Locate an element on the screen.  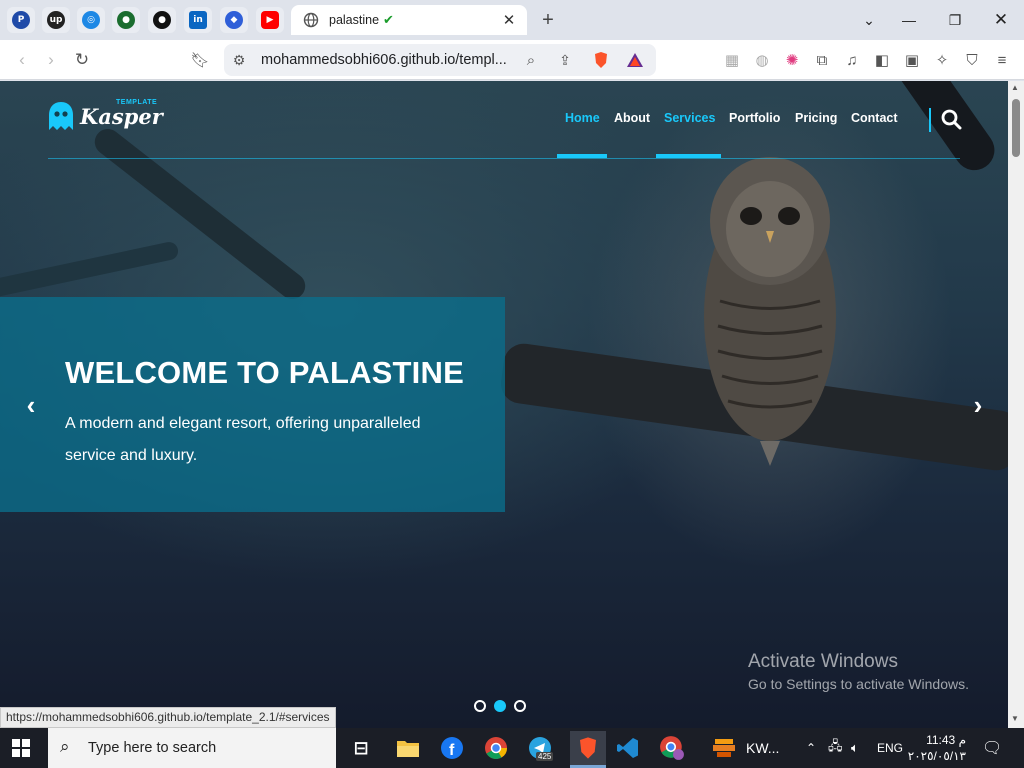
clock-date: ٢٠٢٥/٠٥/١٣ is located at coordinates (936, 756).